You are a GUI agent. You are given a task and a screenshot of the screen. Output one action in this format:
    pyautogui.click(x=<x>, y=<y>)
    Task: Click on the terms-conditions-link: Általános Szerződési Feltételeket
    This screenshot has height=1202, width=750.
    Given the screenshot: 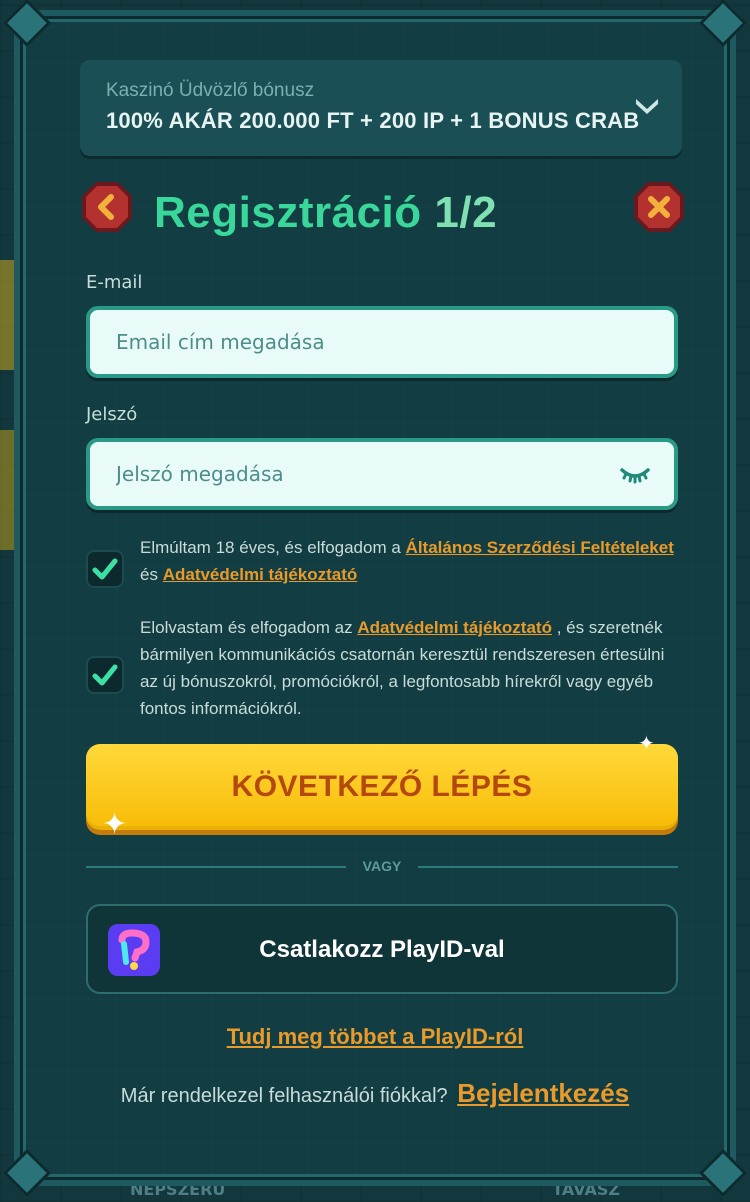 What is the action you would take?
    pyautogui.click(x=540, y=547)
    